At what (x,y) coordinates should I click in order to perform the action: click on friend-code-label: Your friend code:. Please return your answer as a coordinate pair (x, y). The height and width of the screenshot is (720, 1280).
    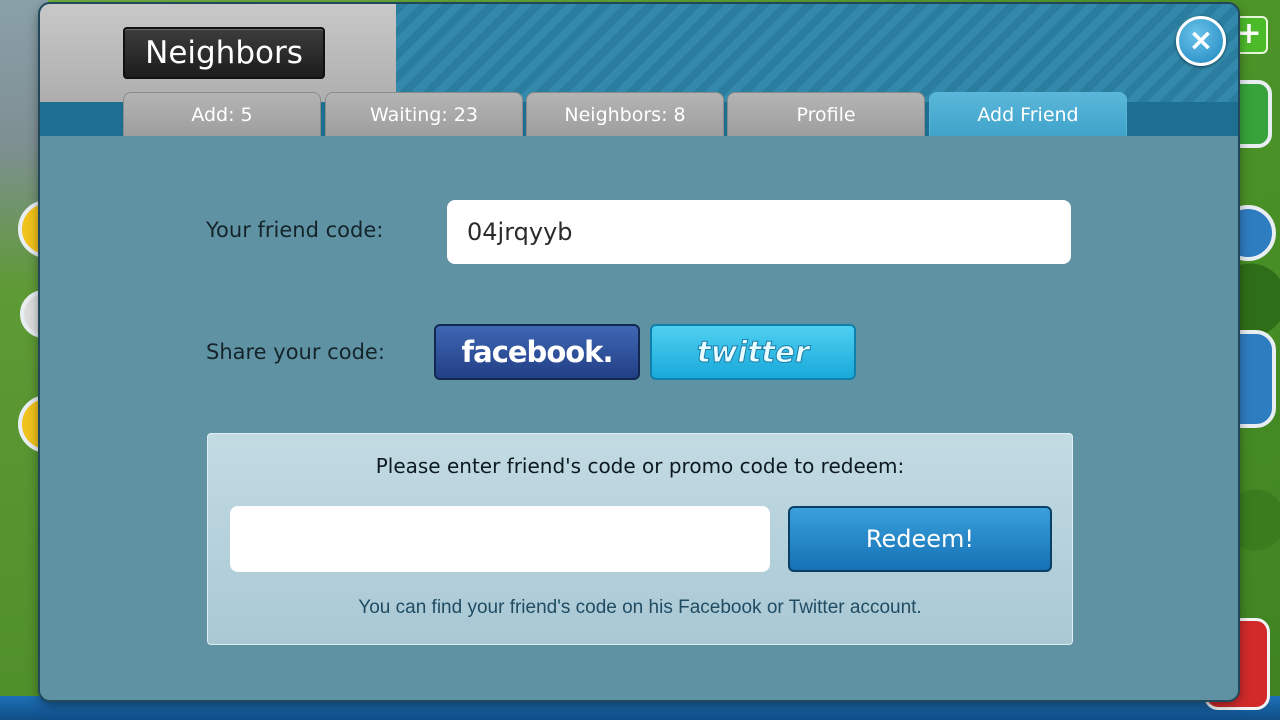
    Looking at the image, I should click on (295, 230).